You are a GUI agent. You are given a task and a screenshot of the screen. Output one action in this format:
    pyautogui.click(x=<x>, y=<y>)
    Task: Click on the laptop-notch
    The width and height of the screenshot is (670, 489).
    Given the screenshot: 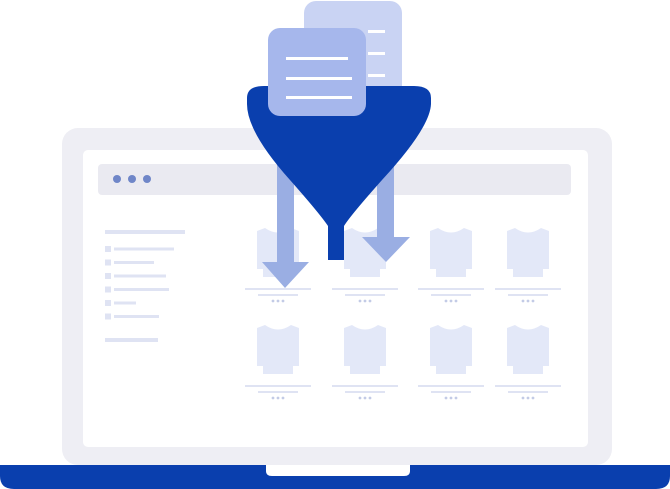 What is the action you would take?
    pyautogui.click(x=338, y=470)
    